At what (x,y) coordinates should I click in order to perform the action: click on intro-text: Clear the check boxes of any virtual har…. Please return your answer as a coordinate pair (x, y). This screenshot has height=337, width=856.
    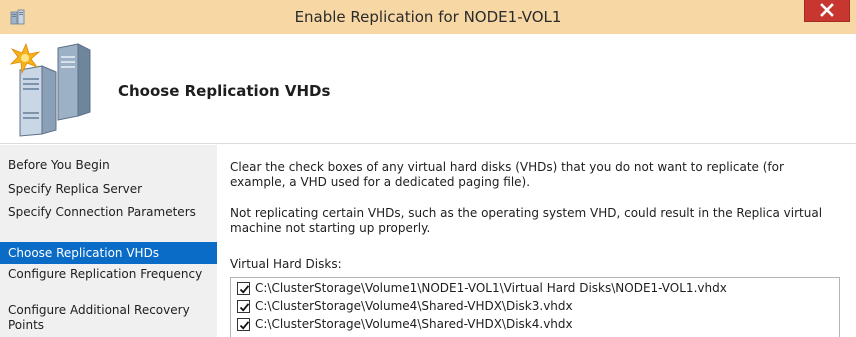
    Looking at the image, I should click on (507, 174).